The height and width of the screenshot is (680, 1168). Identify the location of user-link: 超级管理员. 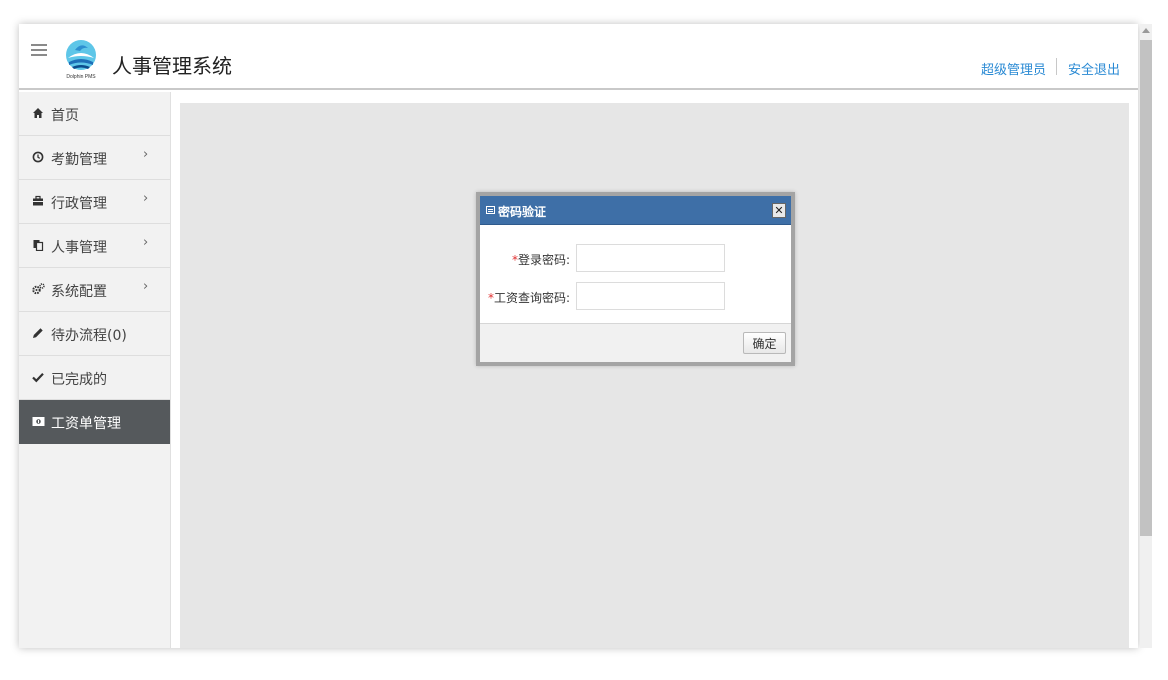
(1013, 68).